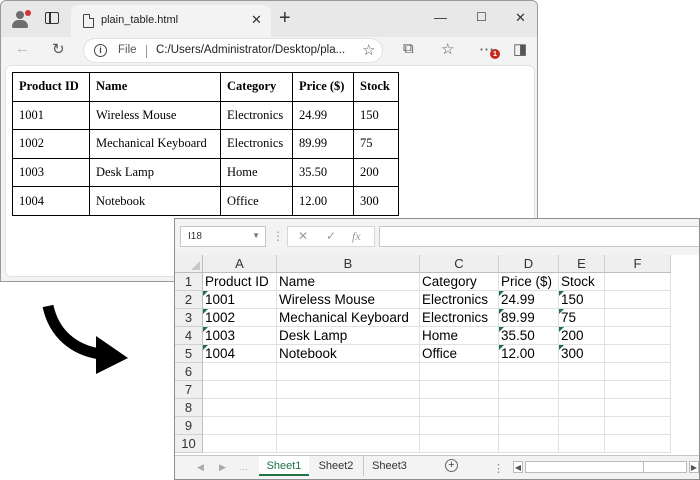 The width and height of the screenshot is (700, 480). What do you see at coordinates (189, 390) in the screenshot?
I see `row-header: 7` at bounding box center [189, 390].